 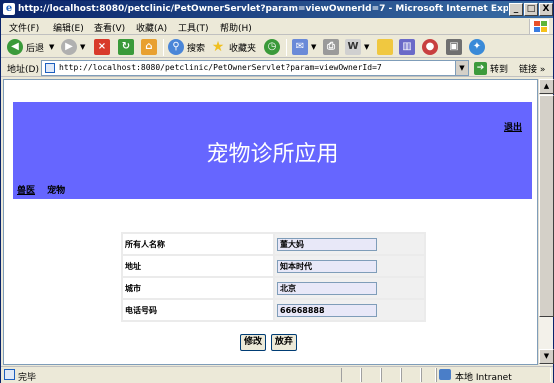 I want to click on go-button: ➔ 转到, so click(x=491, y=68).